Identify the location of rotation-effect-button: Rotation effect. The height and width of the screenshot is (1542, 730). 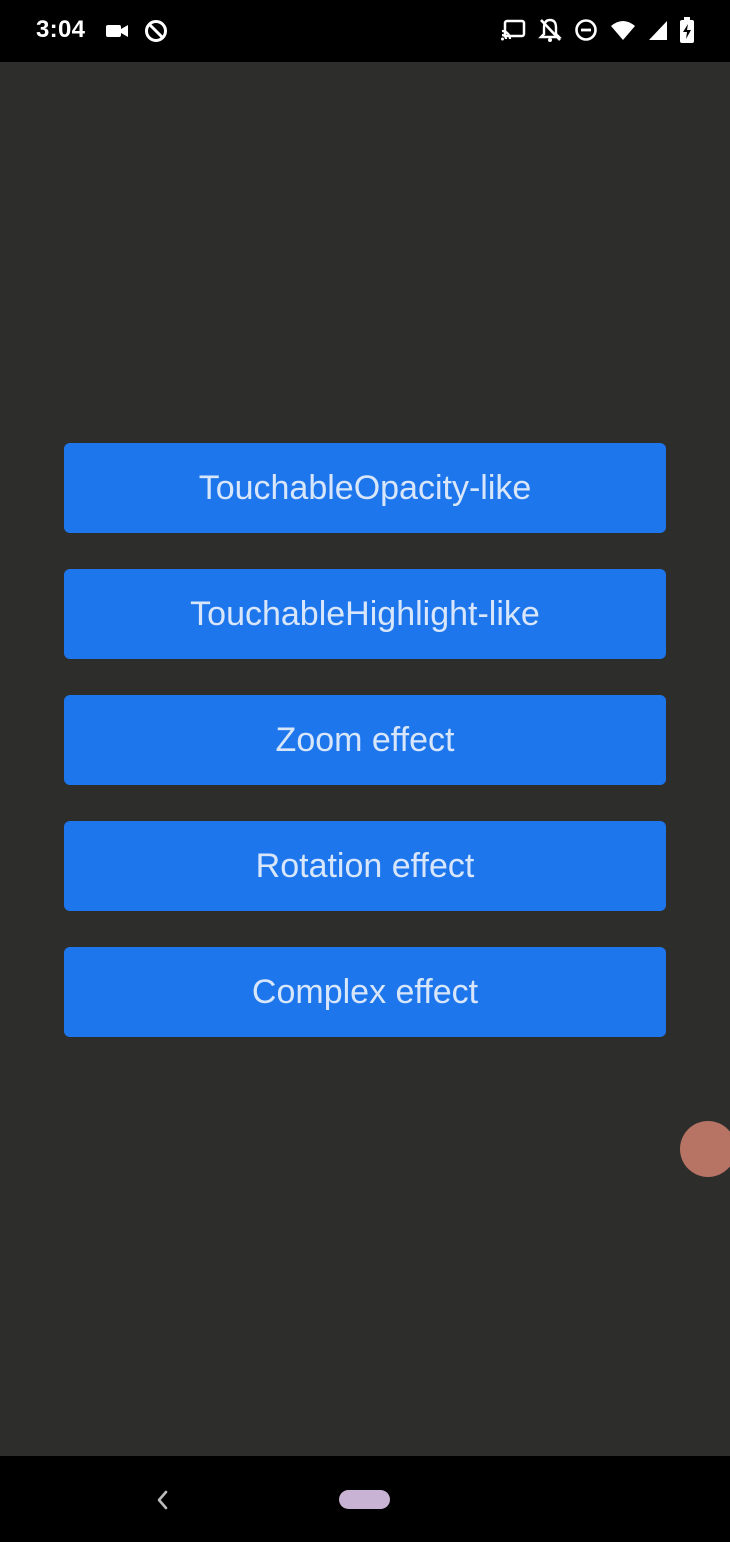
(365, 866).